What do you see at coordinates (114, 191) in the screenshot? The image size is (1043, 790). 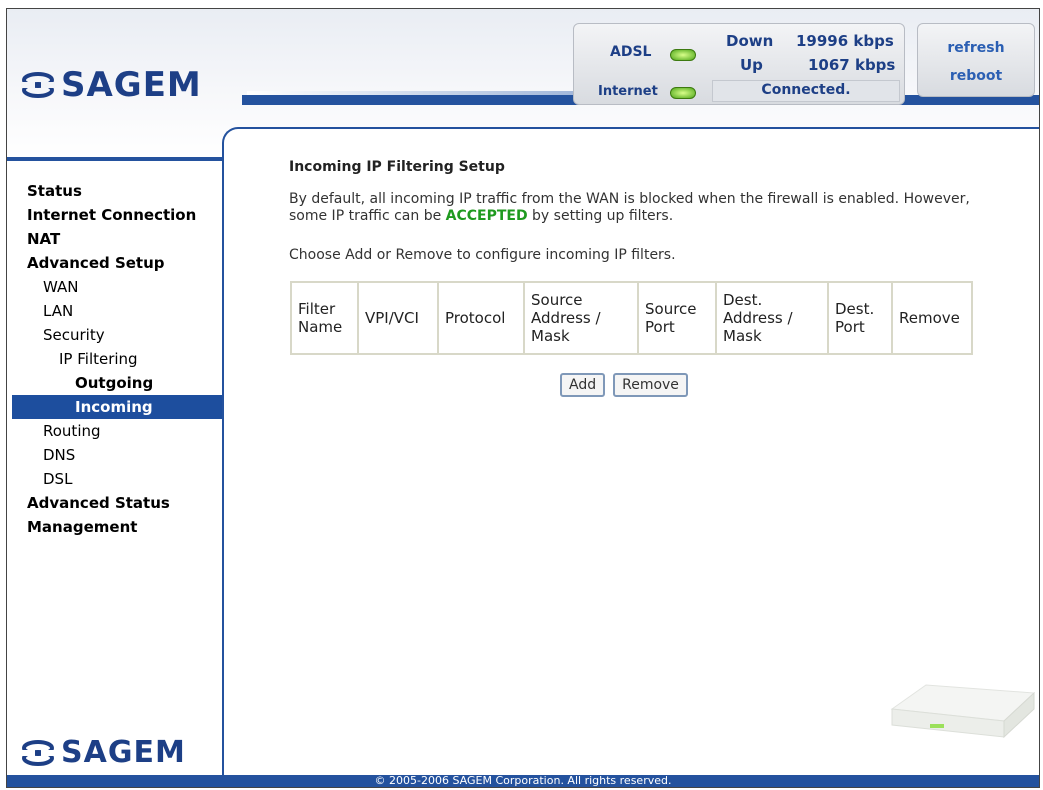 I see `sidebar-item-status: Status` at bounding box center [114, 191].